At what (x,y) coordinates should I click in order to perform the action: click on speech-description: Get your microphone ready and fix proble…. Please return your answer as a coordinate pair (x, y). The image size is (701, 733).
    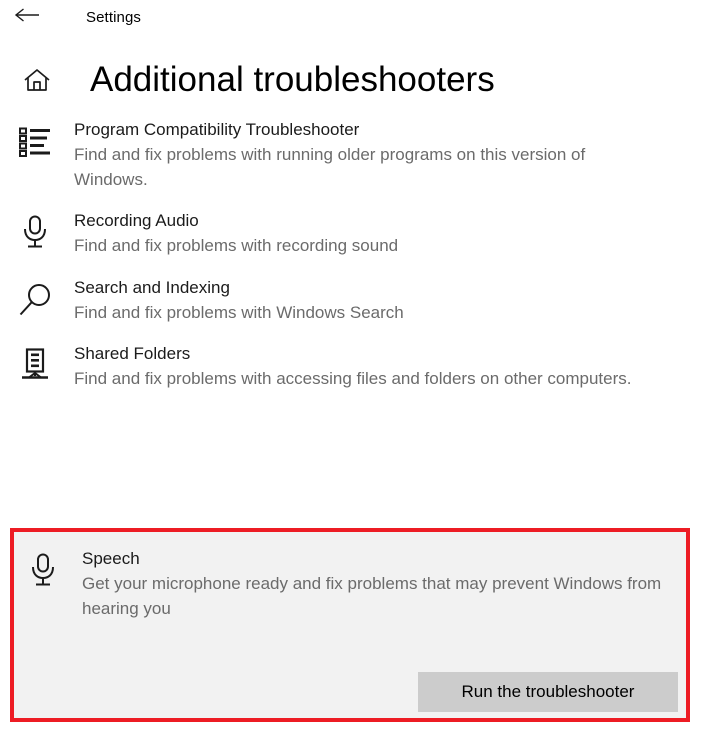
    Looking at the image, I should click on (372, 595).